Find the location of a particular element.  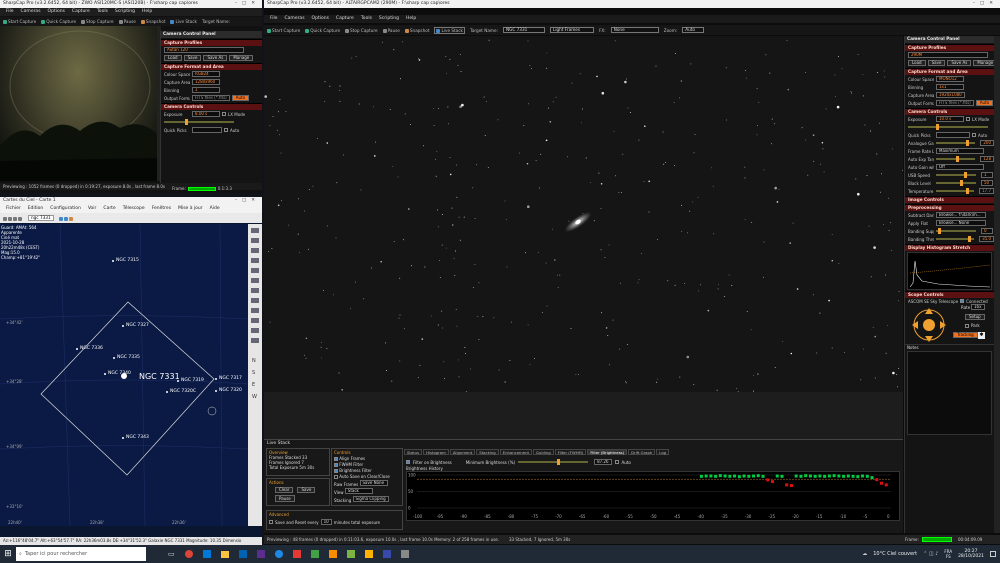

frame-rate-select: Maximum is located at coordinates (960, 151).